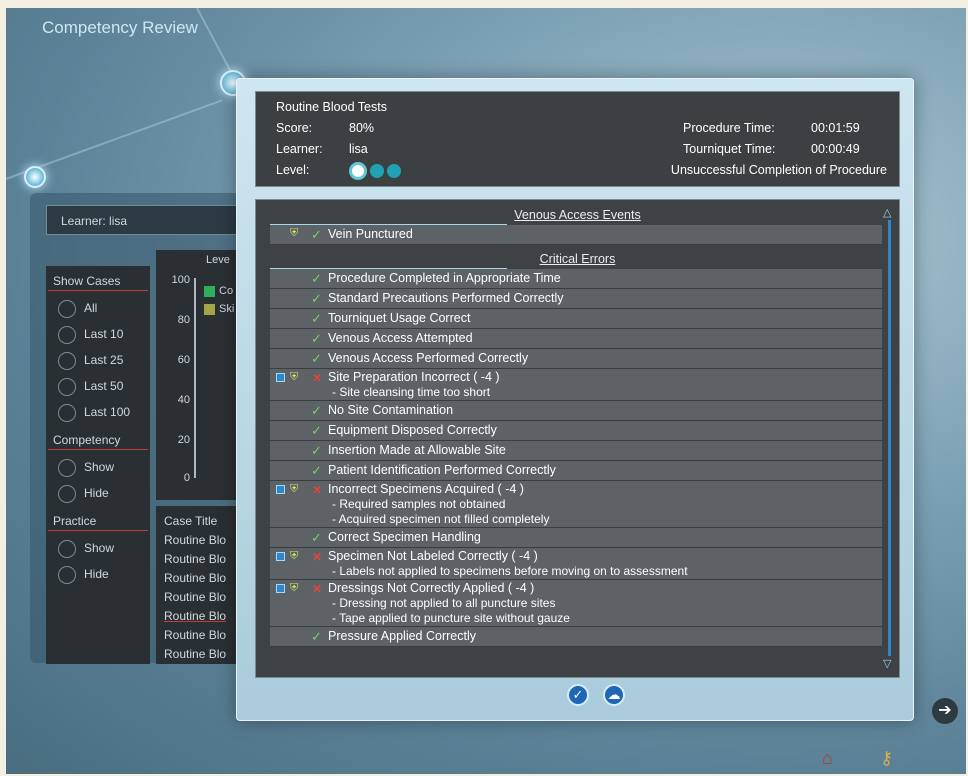 This screenshot has width=968, height=776. I want to click on ok-button: ✓, so click(578, 695).